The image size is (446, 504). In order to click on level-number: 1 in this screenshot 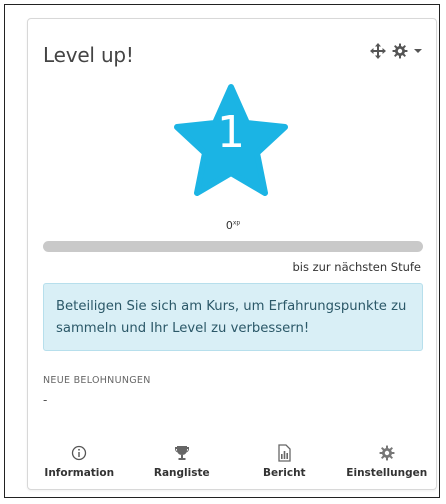, I will do `click(231, 132)`.